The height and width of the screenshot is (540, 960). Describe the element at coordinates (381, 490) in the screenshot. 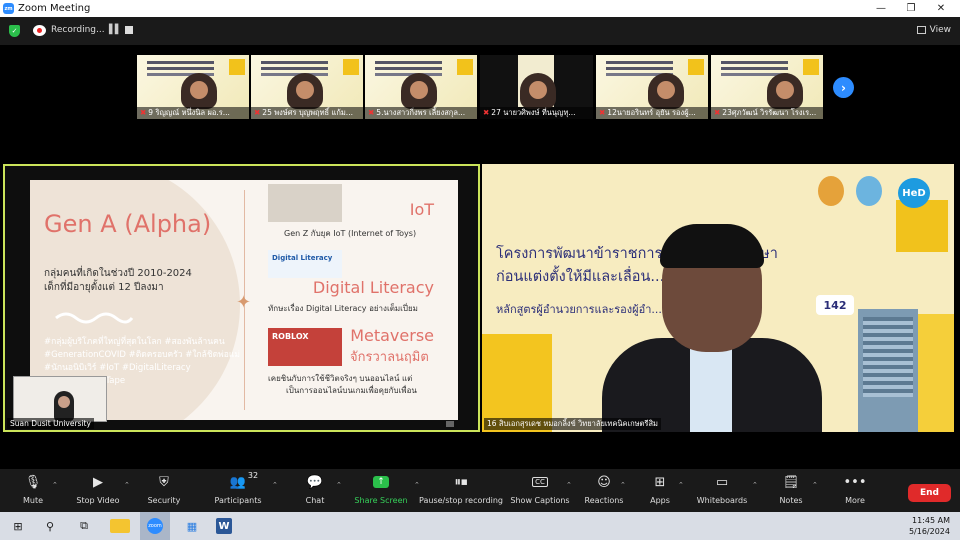

I see `share-screen-button: ↑ Share Screen` at that location.